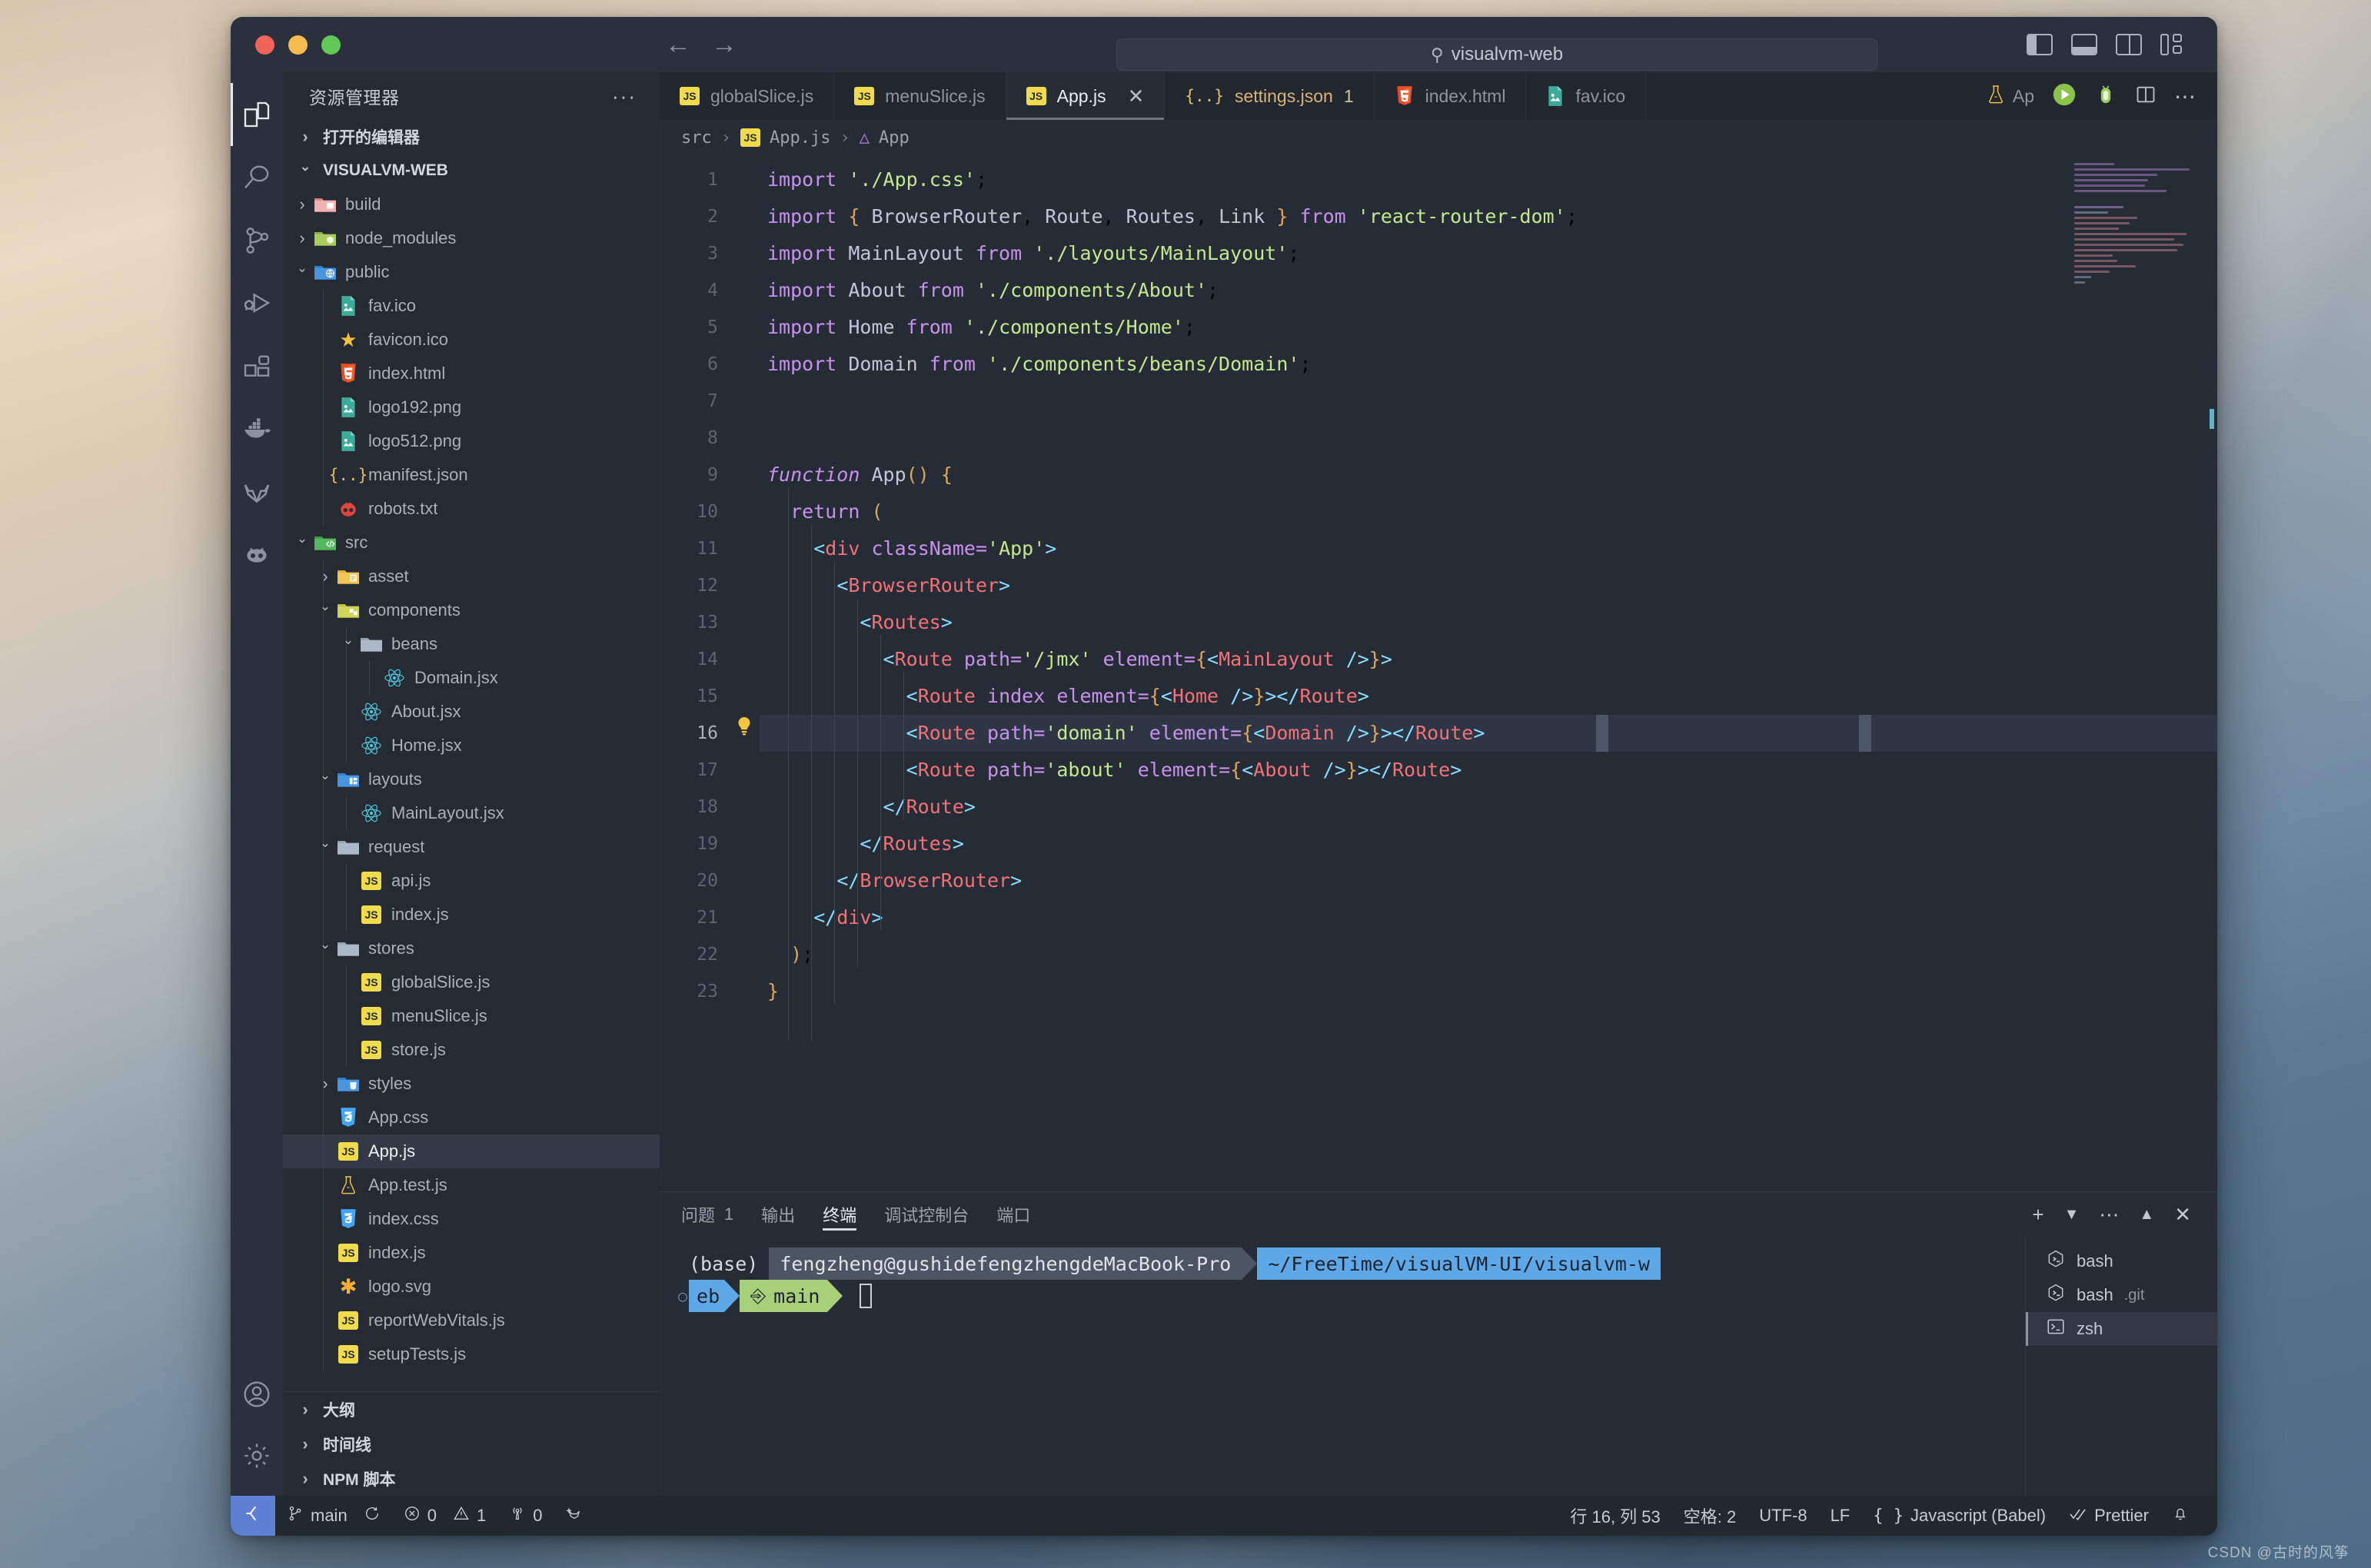 The height and width of the screenshot is (1568, 2371). What do you see at coordinates (471, 1016) in the screenshot?
I see `tree-file-menuslice-js: JS menuSlice.js` at bounding box center [471, 1016].